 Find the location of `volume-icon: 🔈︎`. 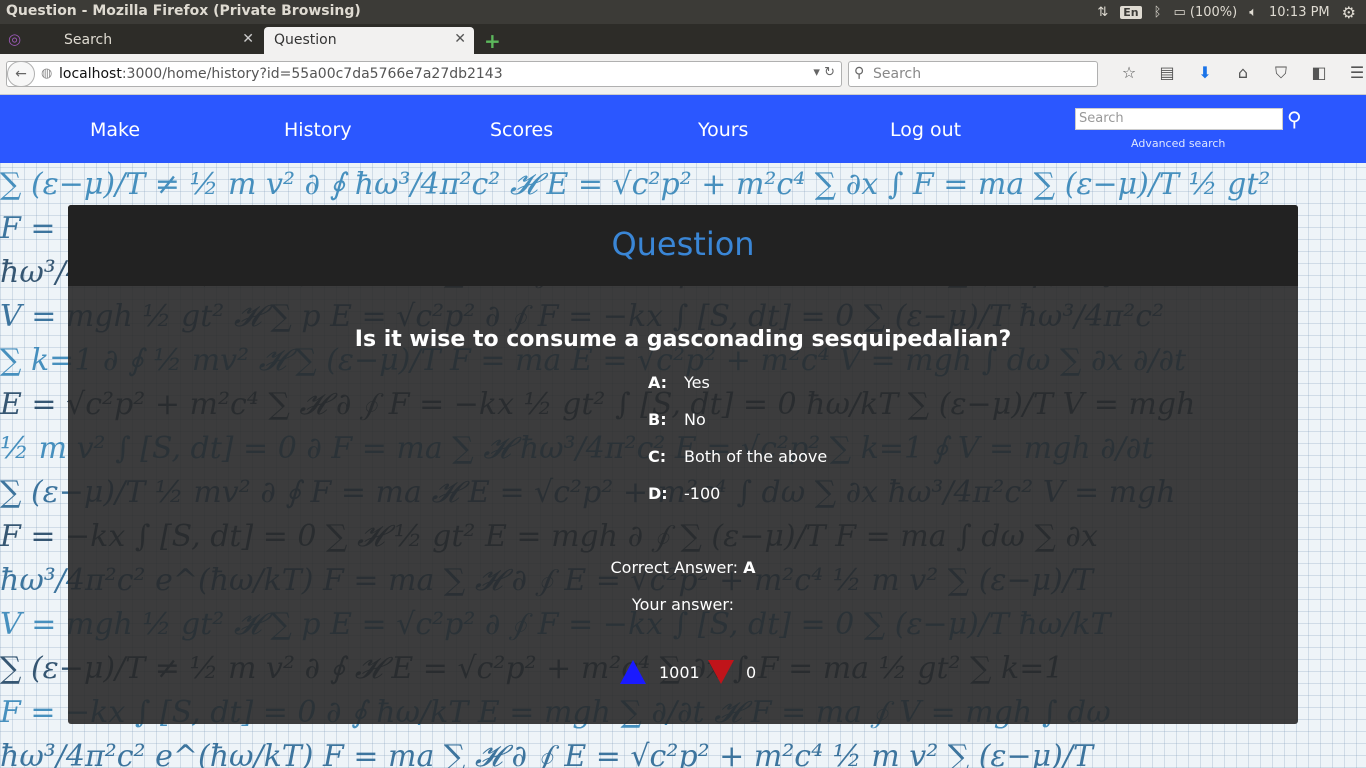

volume-icon: 🔈︎ is located at coordinates (1253, 12).